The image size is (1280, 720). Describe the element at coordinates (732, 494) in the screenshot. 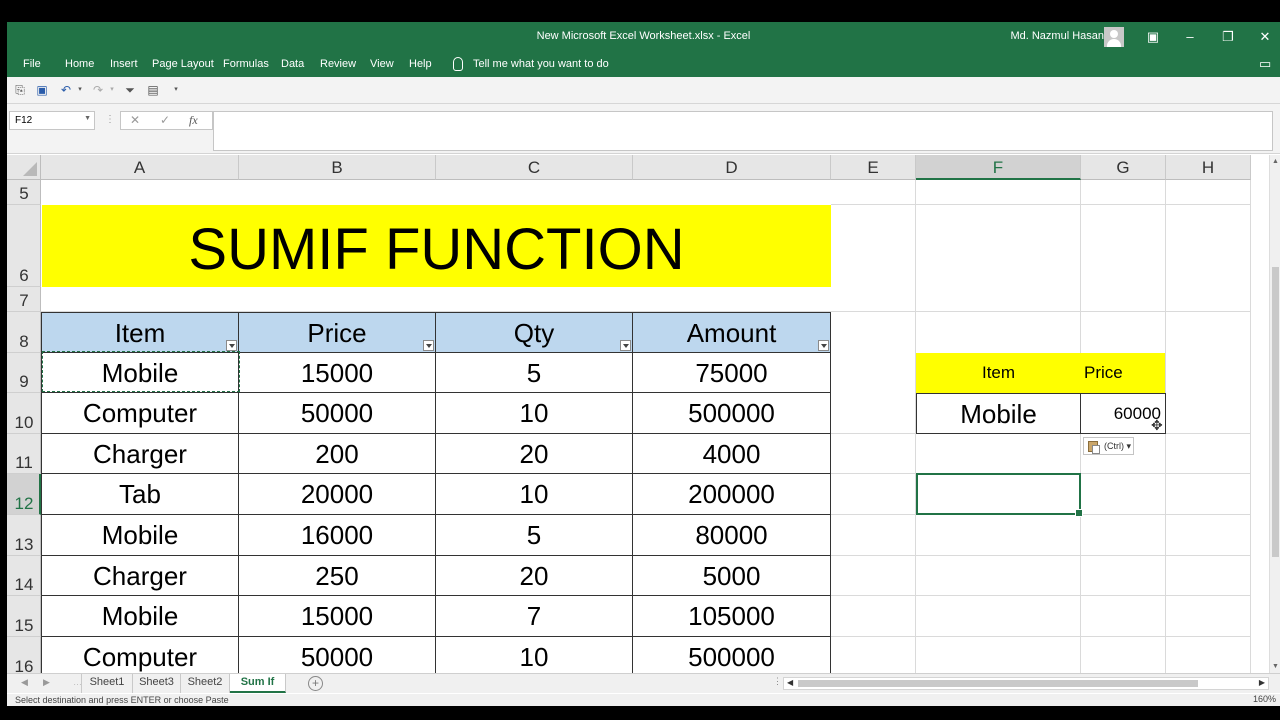

I see `table-cell: 200000` at that location.